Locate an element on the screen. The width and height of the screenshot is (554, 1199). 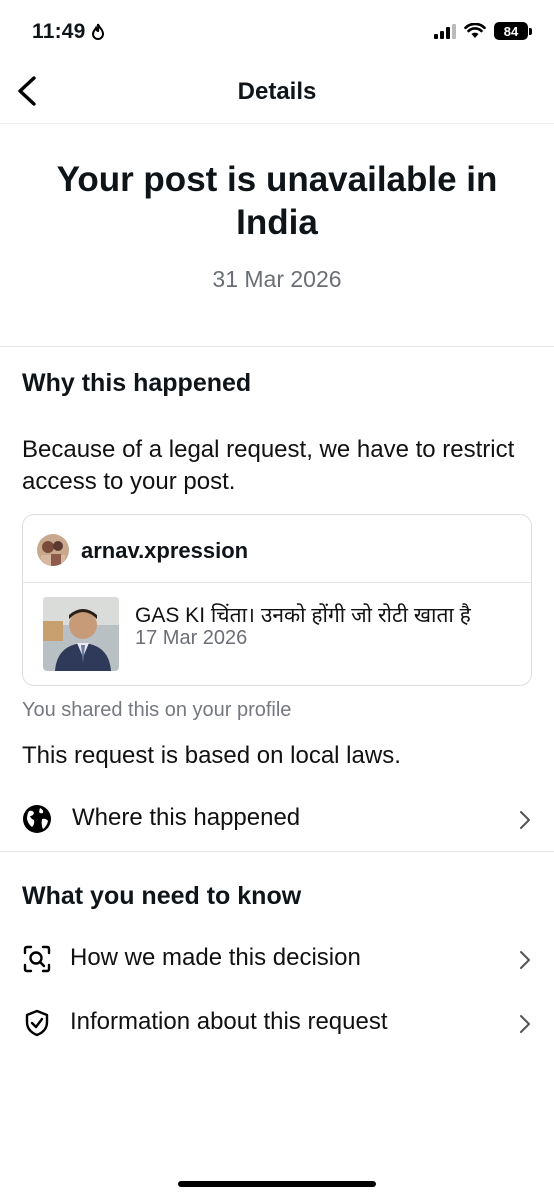
post-date: 17 Mar 2026 is located at coordinates (191, 638).